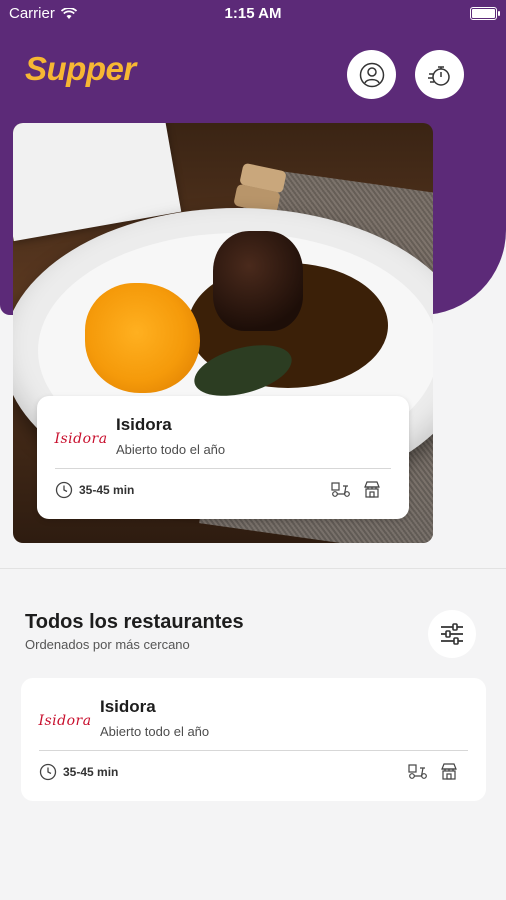  I want to click on user-icon, so click(371, 74).